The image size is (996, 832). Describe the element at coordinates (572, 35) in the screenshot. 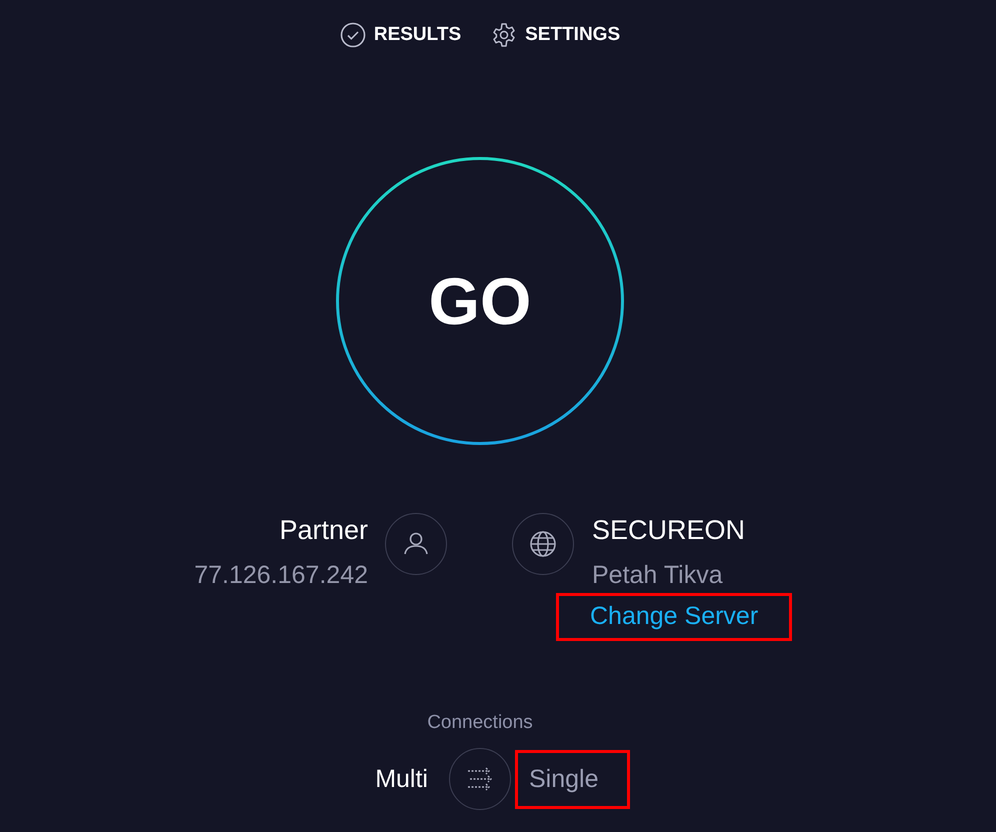

I see `nav-label: SETTINGS` at that location.